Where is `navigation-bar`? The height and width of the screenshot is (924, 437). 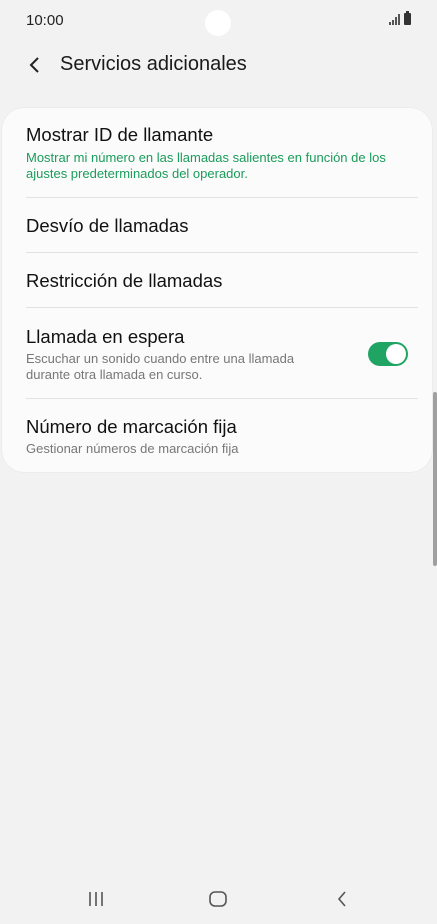 navigation-bar is located at coordinates (218, 898).